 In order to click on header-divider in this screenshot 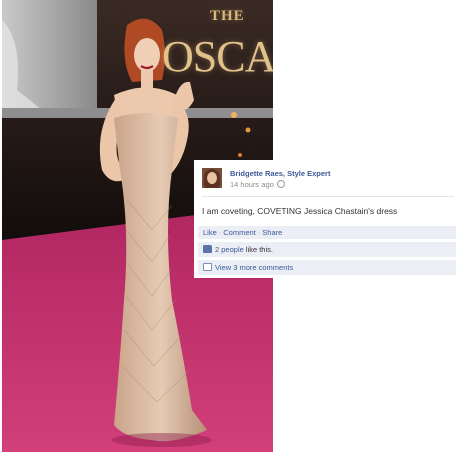, I will do `click(328, 196)`.